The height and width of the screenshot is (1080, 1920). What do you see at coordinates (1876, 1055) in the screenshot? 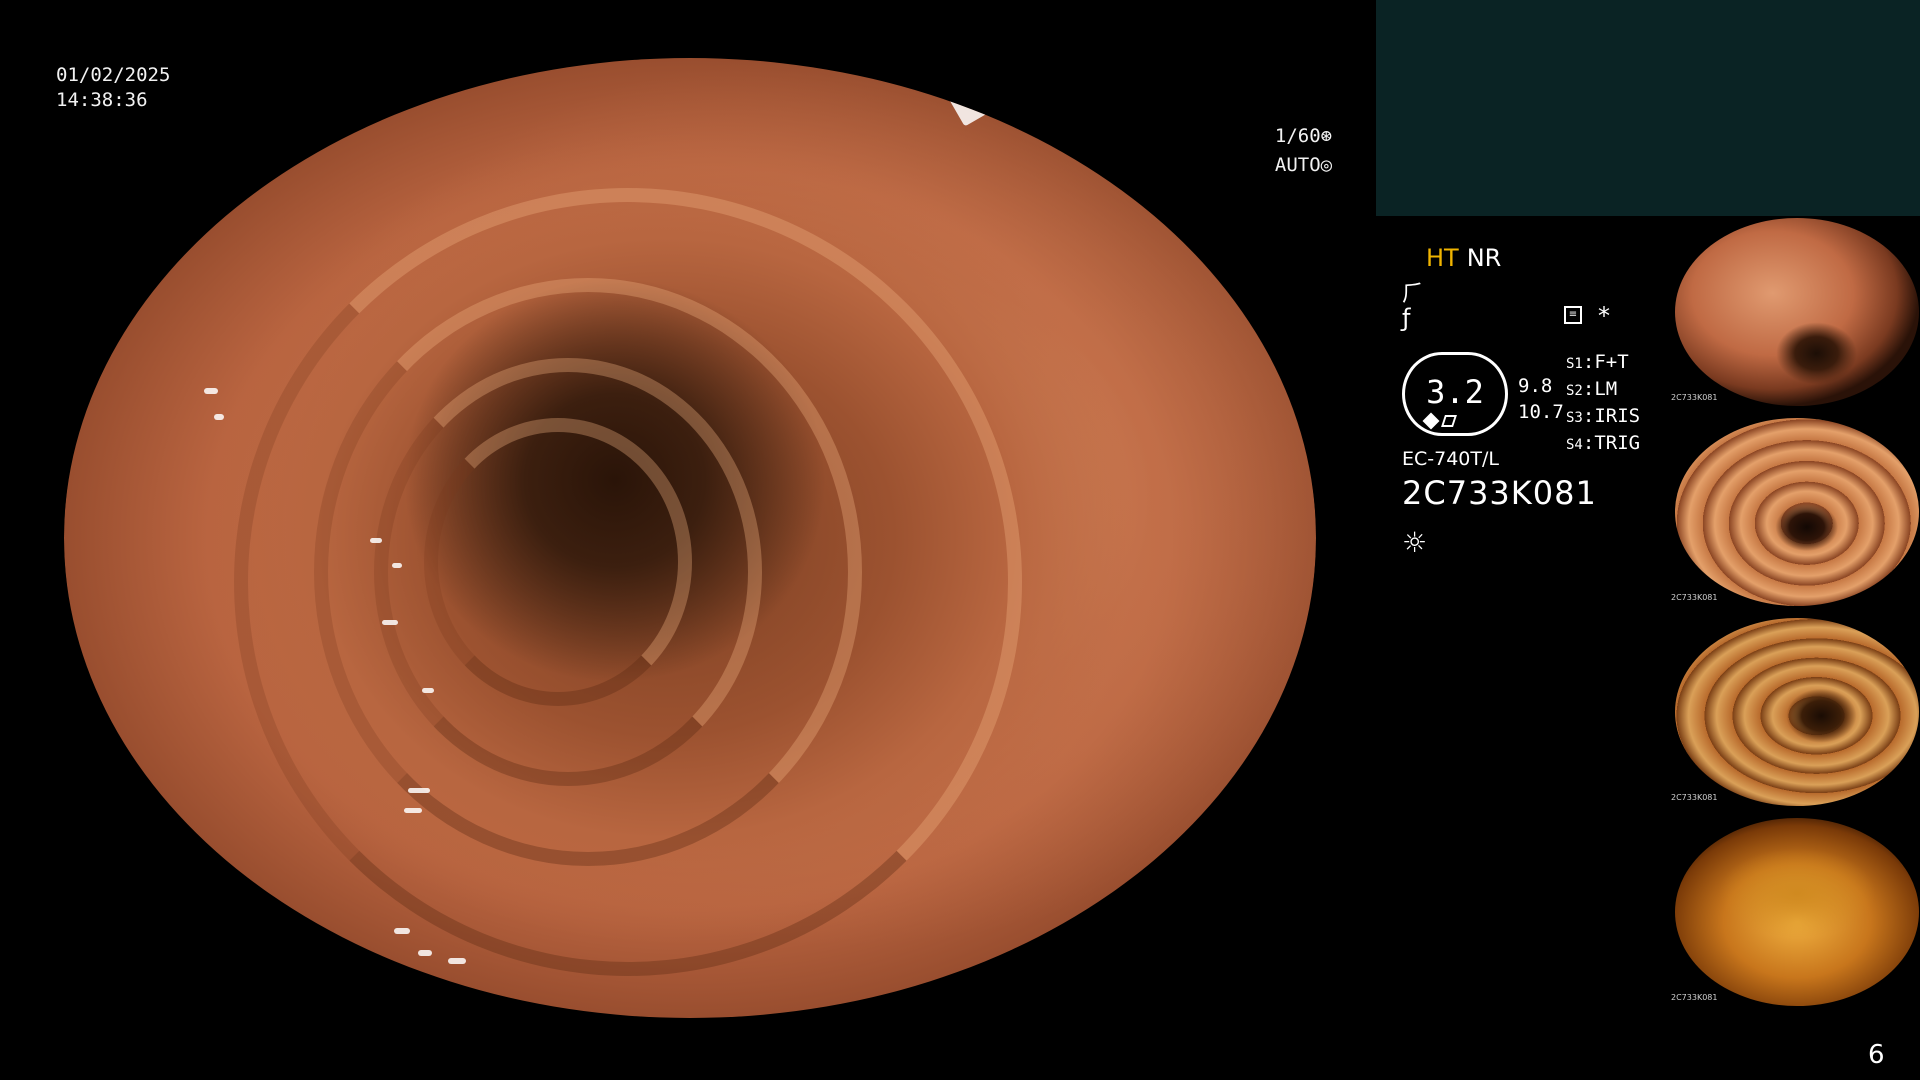
I see `page-number: 6` at bounding box center [1876, 1055].